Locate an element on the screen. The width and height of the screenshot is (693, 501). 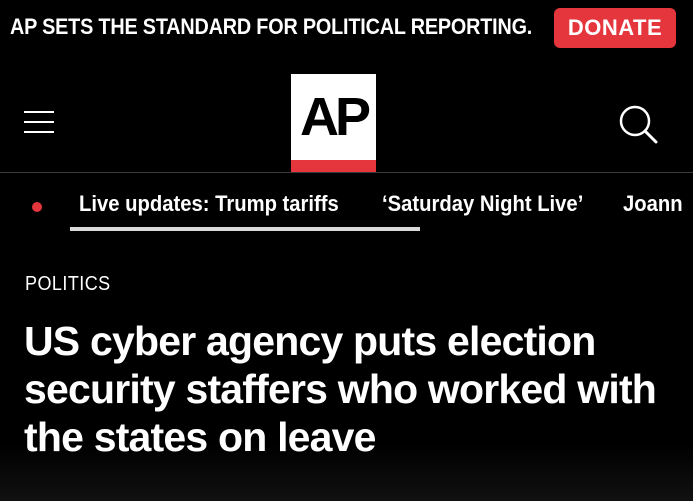
active-nav-underline is located at coordinates (245, 229).